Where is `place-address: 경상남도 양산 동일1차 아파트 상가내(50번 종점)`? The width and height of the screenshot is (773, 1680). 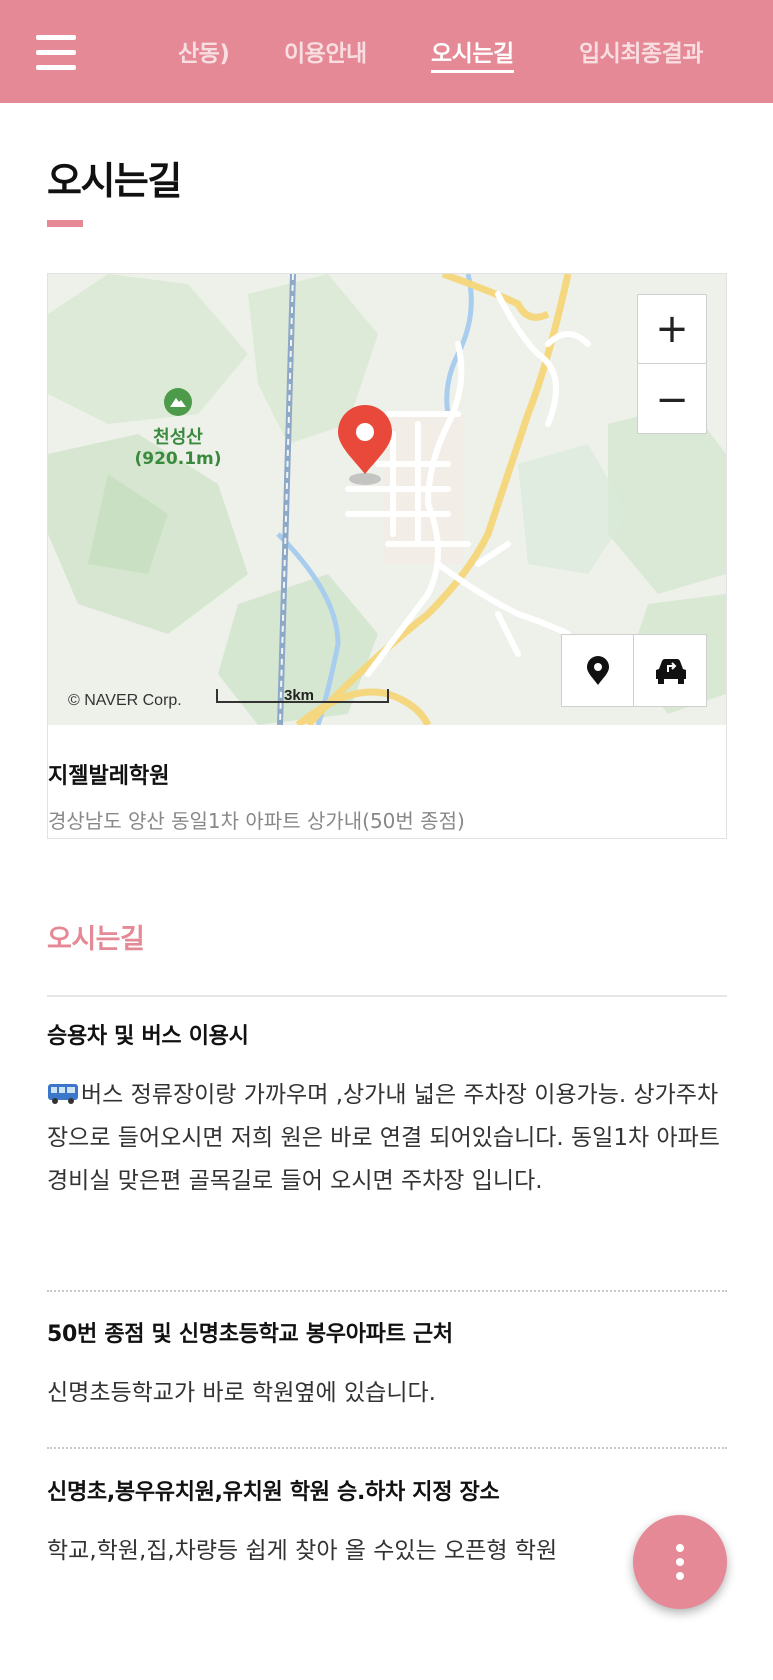
place-address: 경상남도 양산 동일1차 아파트 상가내(50번 종점) is located at coordinates (256, 821).